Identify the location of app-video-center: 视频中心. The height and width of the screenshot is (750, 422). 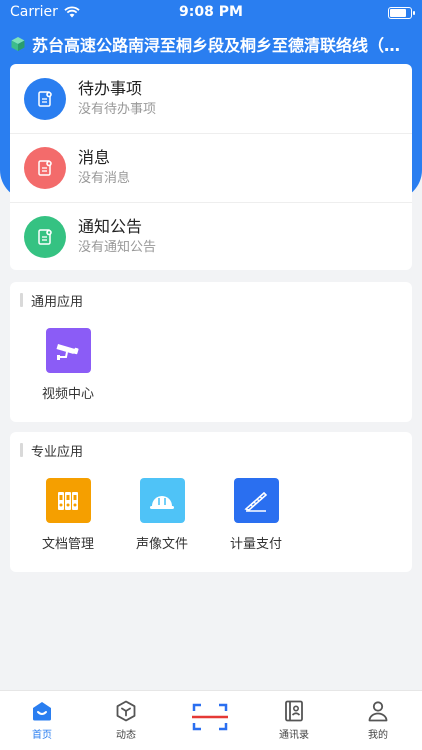
(68, 365).